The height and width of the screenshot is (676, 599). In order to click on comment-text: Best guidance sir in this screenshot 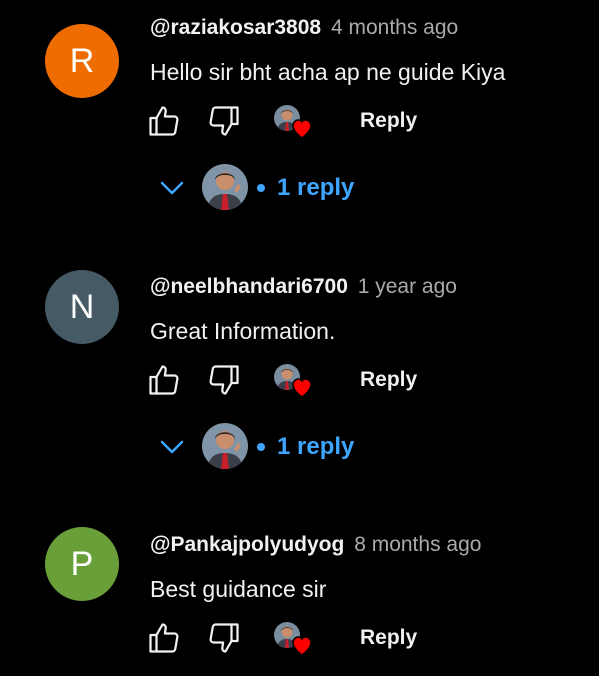, I will do `click(238, 589)`.